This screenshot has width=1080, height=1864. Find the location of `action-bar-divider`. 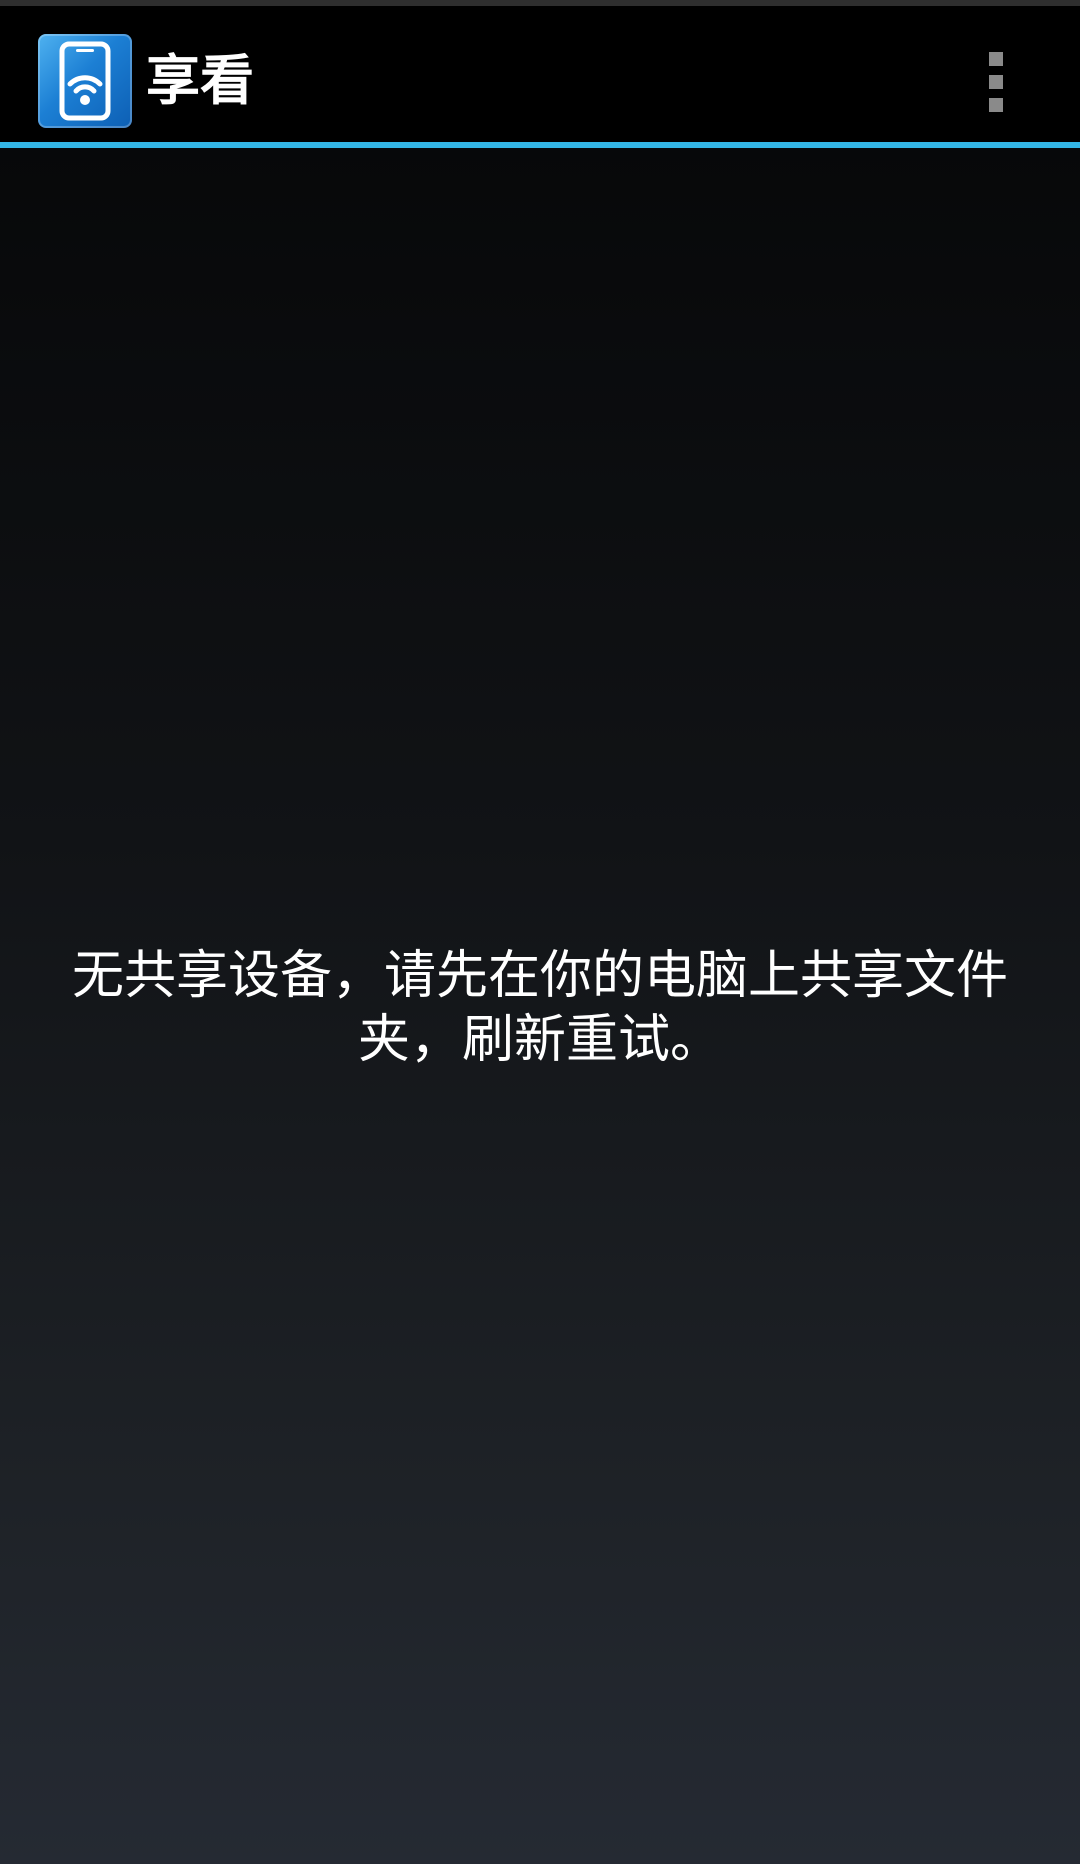

action-bar-divider is located at coordinates (540, 145).